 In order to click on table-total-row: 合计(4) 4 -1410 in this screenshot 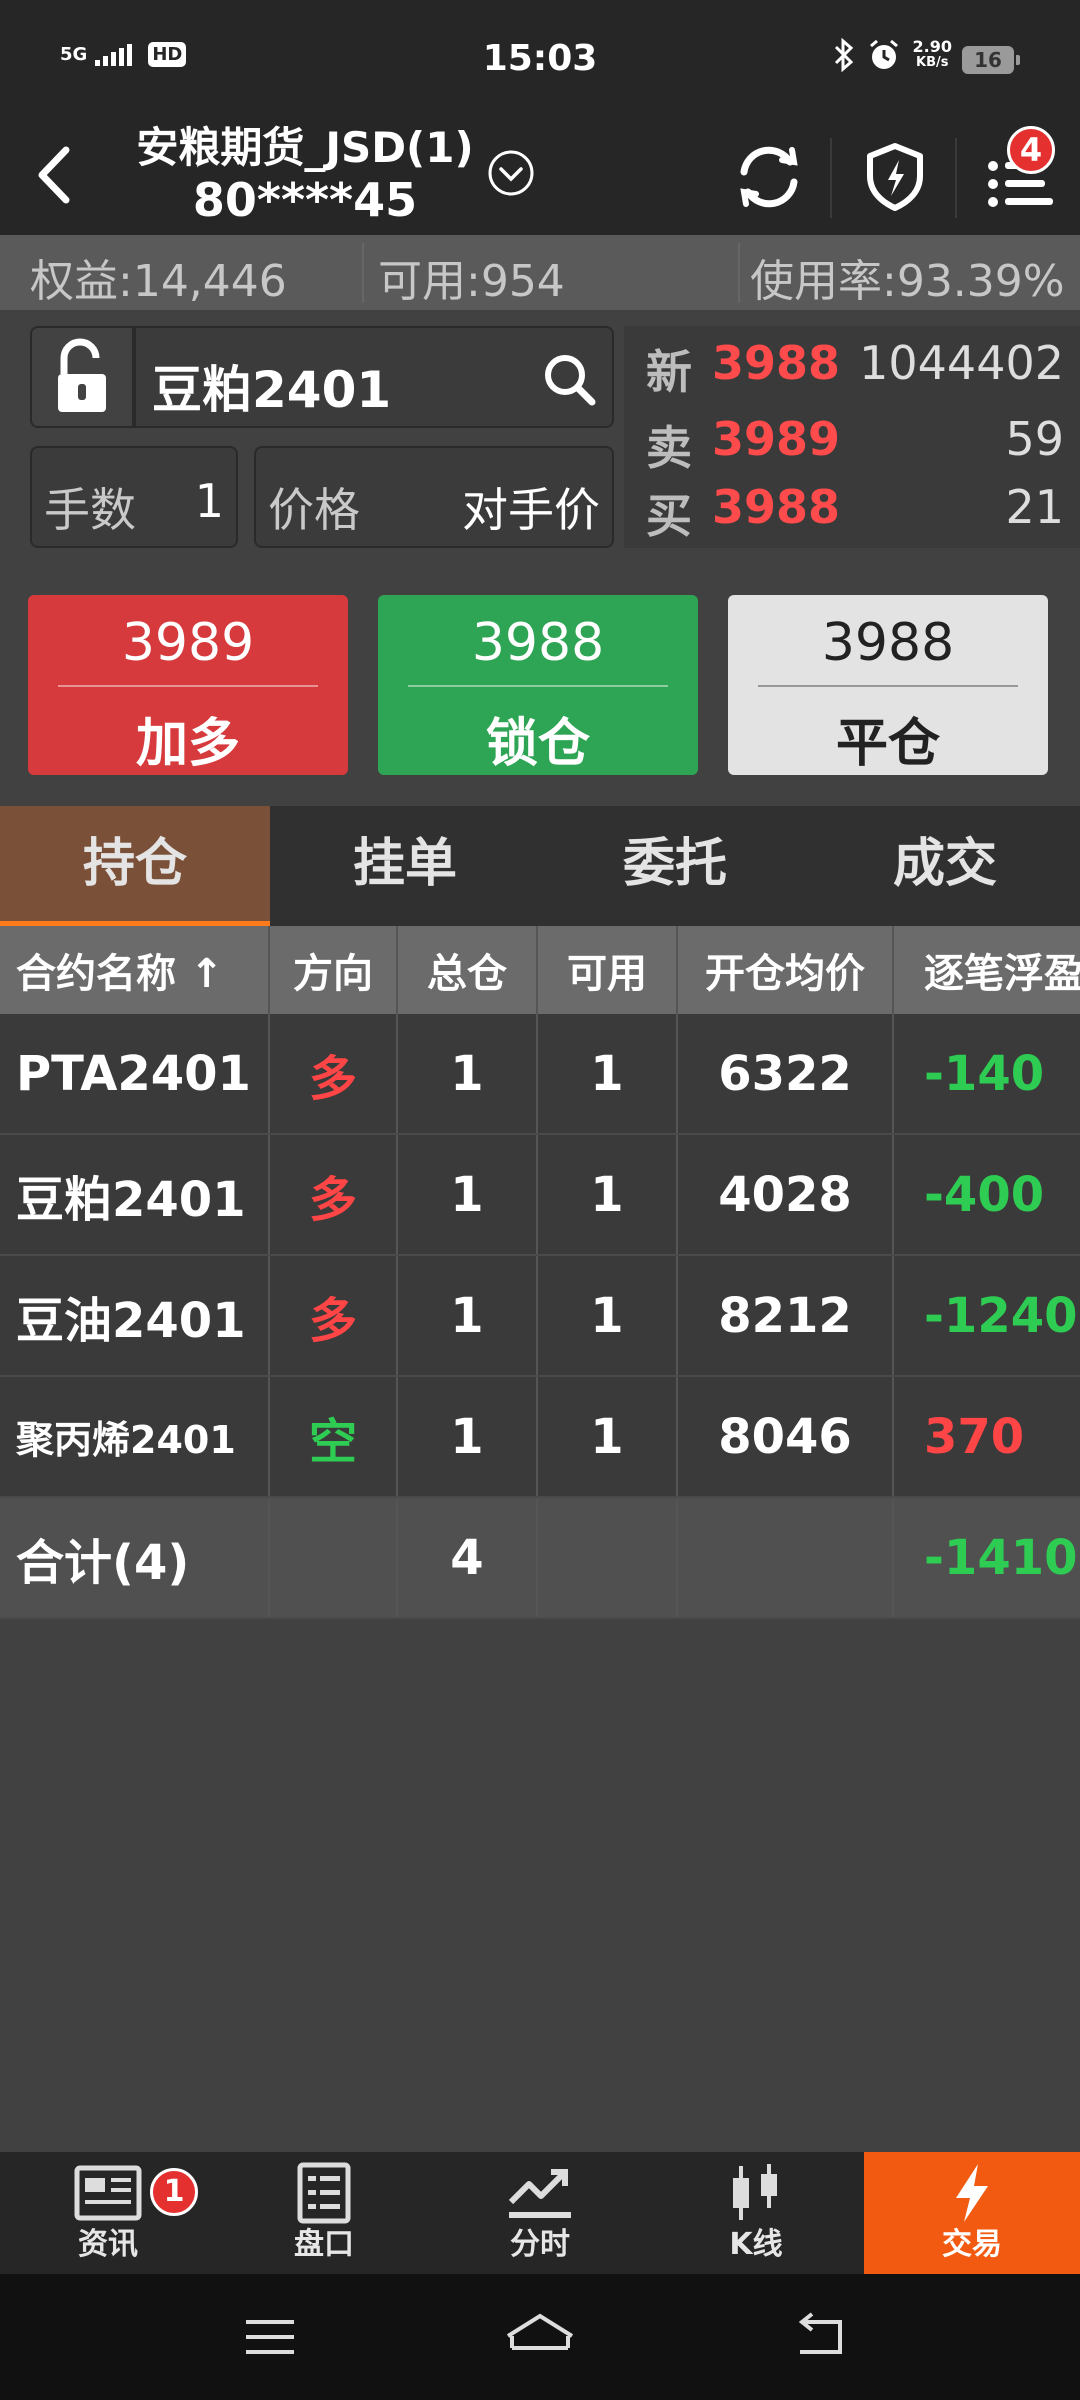, I will do `click(540, 1558)`.